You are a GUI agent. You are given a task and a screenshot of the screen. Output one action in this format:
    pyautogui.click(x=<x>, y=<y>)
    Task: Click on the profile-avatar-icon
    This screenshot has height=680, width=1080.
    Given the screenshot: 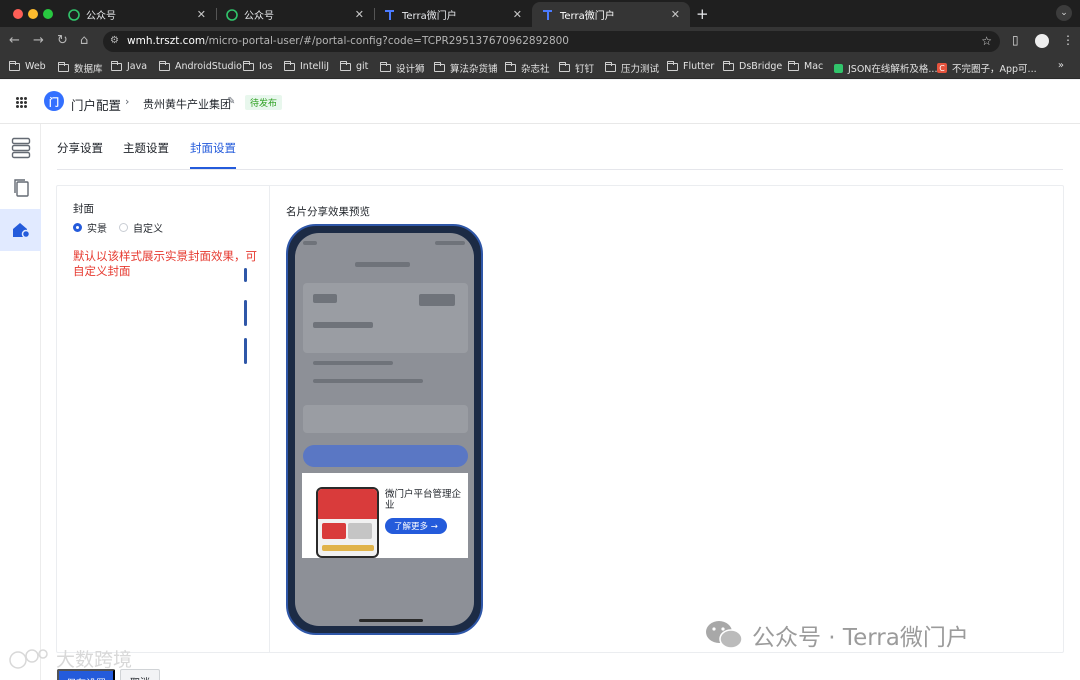 What is the action you would take?
    pyautogui.click(x=1042, y=41)
    